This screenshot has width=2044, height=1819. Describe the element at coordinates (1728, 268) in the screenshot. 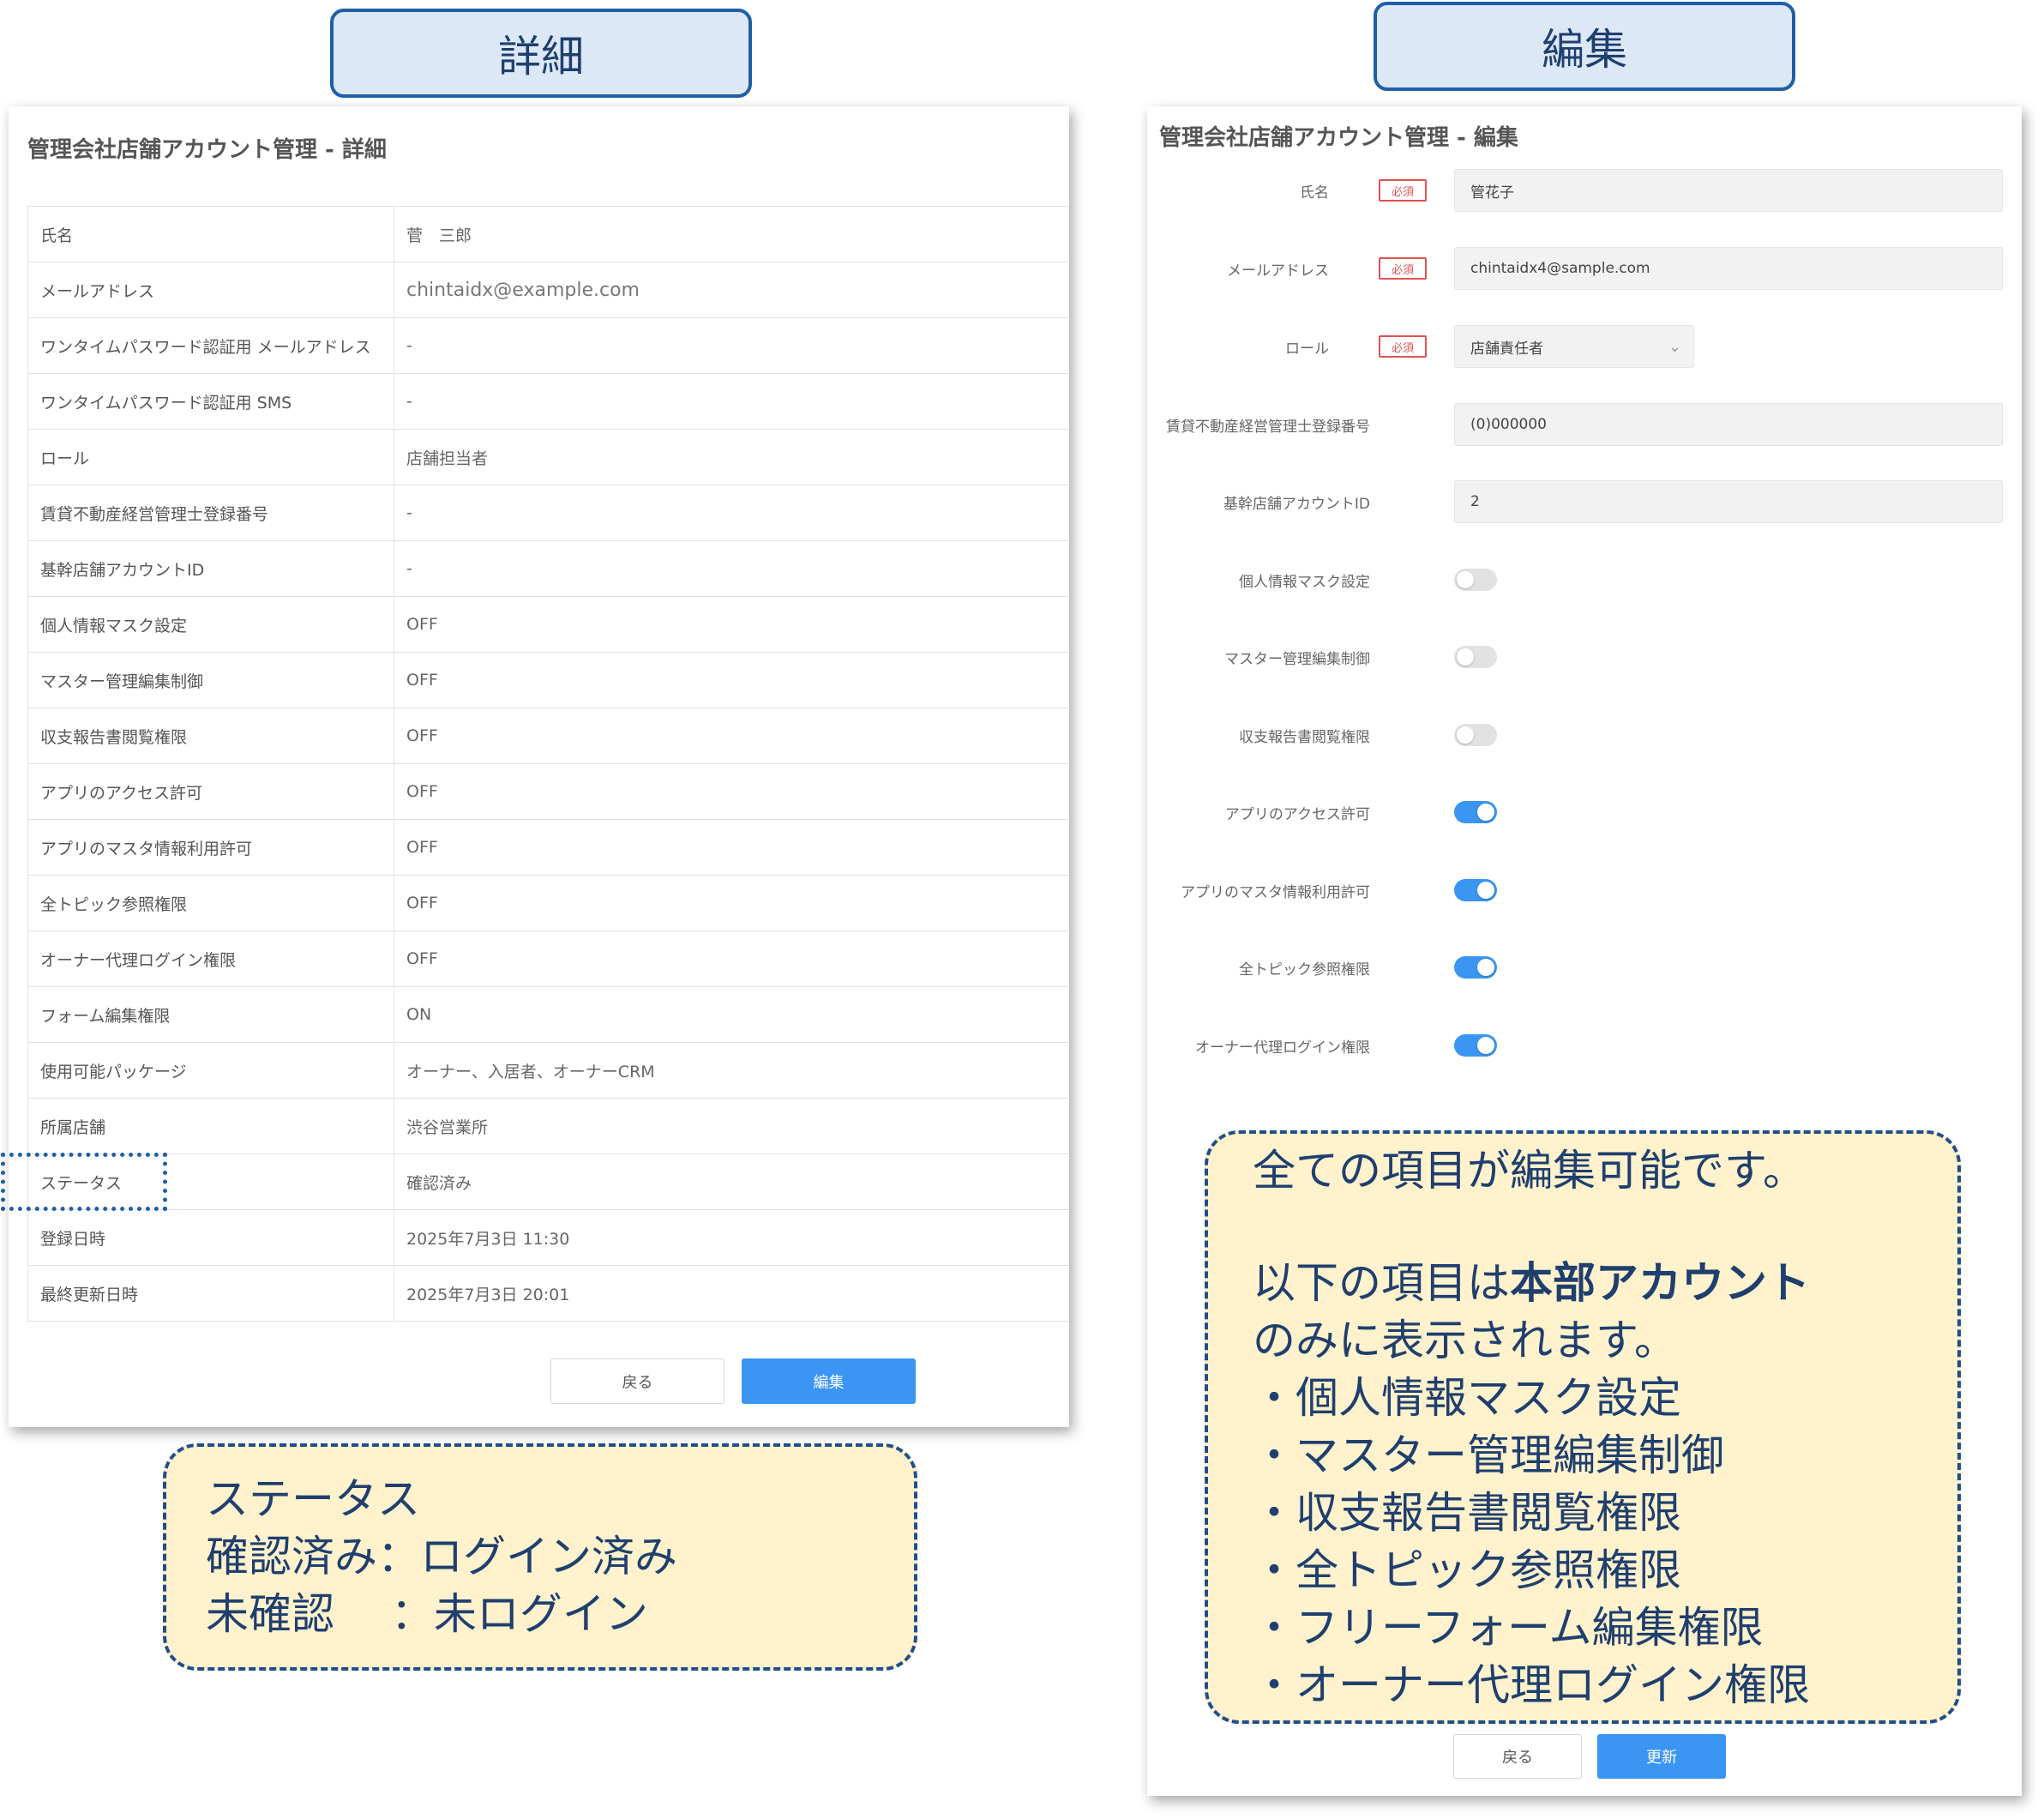

I see `text-field: chintaidx4@sample.com` at that location.